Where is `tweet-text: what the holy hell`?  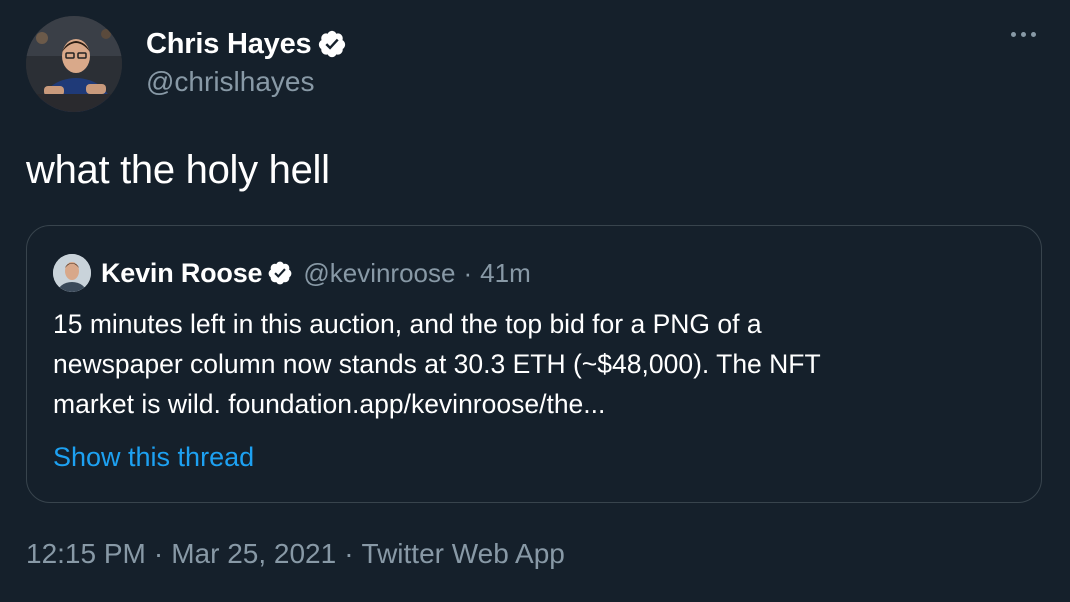
tweet-text: what the holy hell is located at coordinates (178, 170).